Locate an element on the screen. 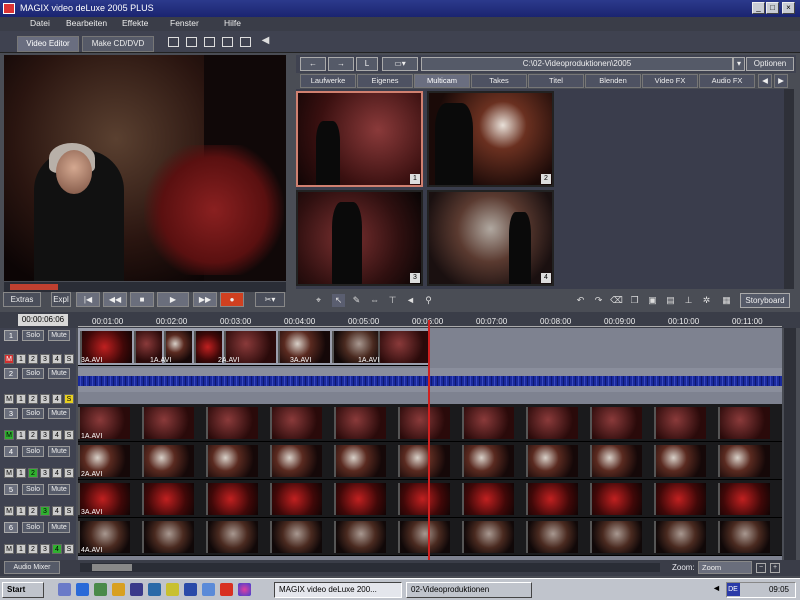  back-arrow-icon: ◀ is located at coordinates (265, 41).